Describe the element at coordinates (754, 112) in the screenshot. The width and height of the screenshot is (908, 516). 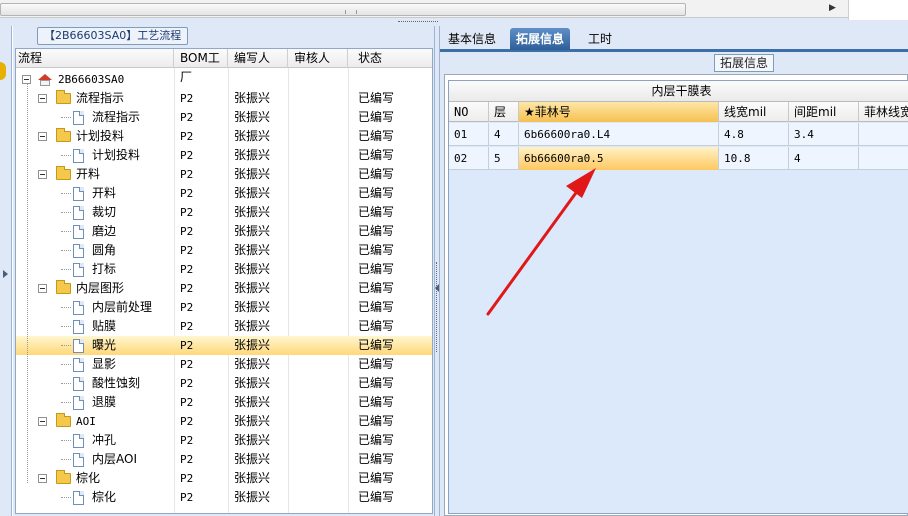
I see `column-header-line-width: 线宽mil` at that location.